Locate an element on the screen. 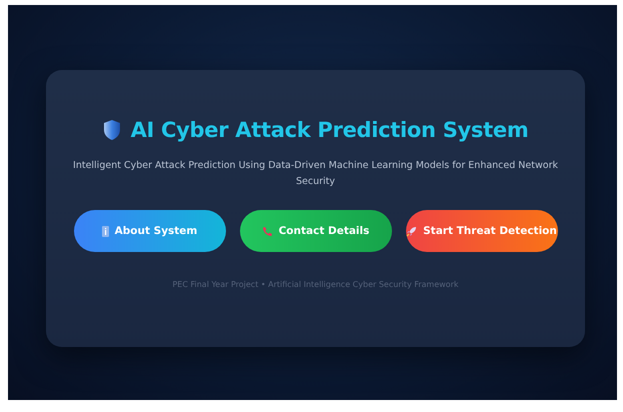 The height and width of the screenshot is (412, 623). subtitle: Intelligent Cyber Attack Prediction Using Data-Driven Machine Learning Models for Enhanced Network Security is located at coordinates (315, 174).